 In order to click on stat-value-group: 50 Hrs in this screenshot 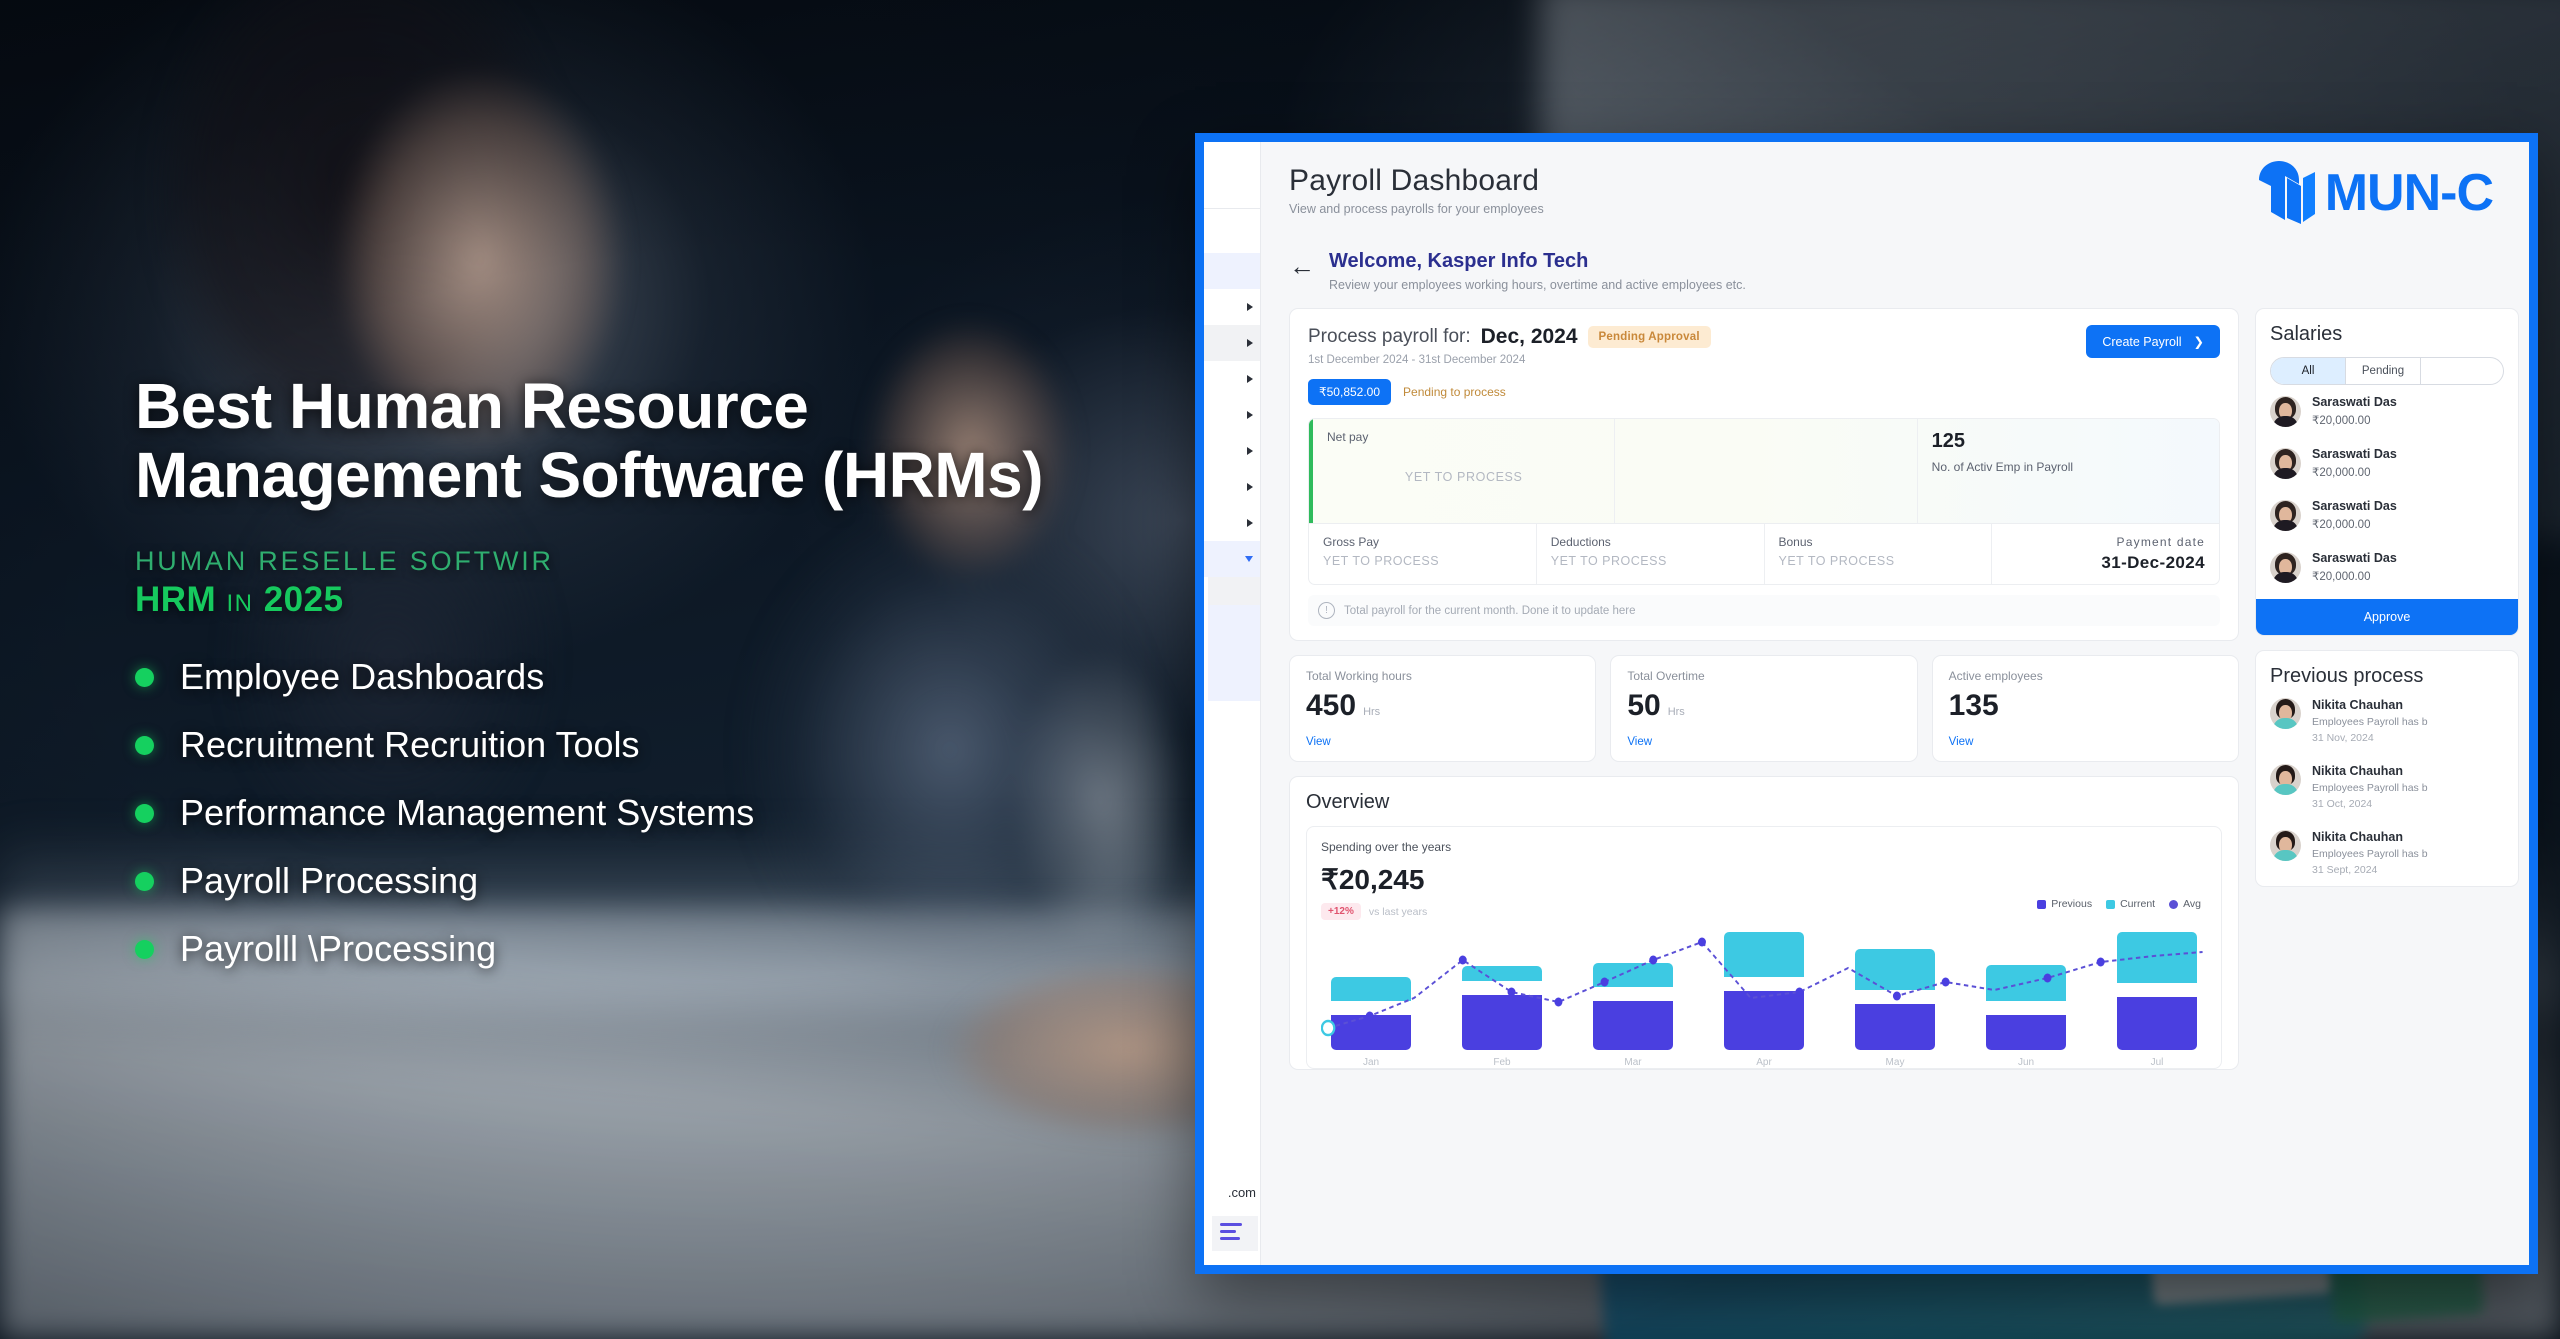, I will do `click(1763, 706)`.